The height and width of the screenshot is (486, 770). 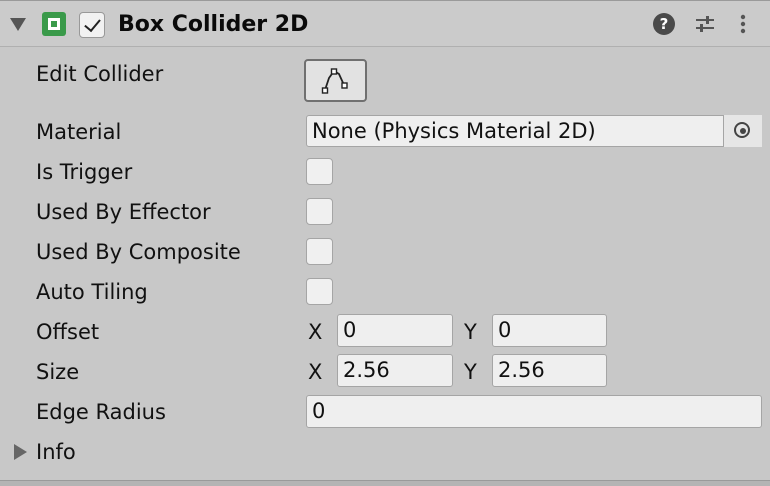 What do you see at coordinates (549, 330) in the screenshot?
I see `offset-y-field: 0` at bounding box center [549, 330].